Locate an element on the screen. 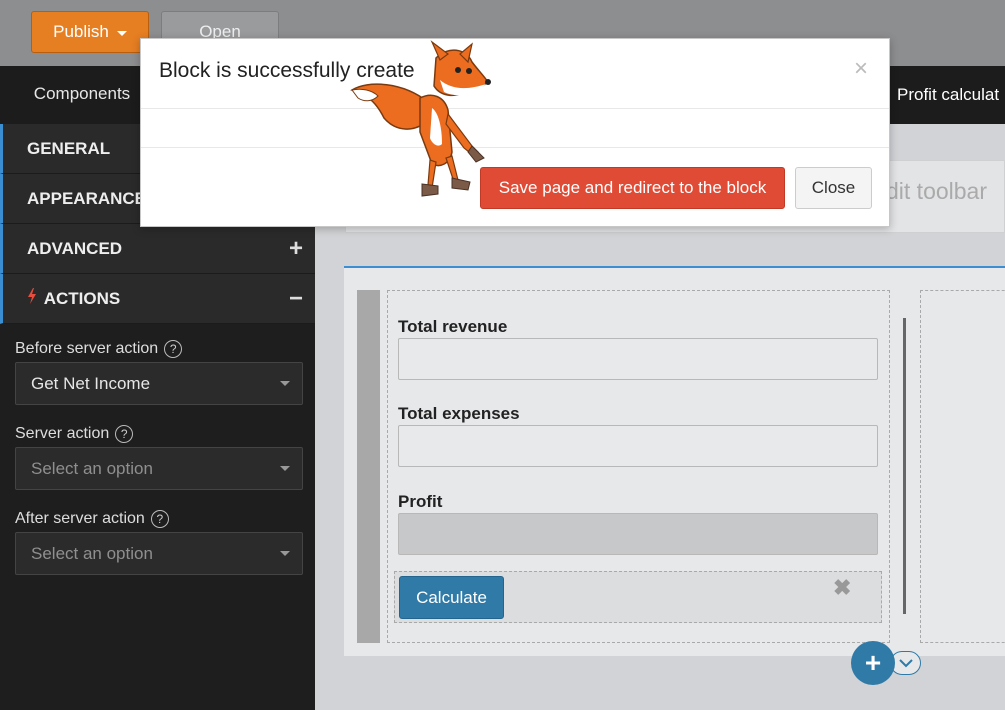 The width and height of the screenshot is (1005, 710). total-revenue-label: Total revenue is located at coordinates (453, 326).